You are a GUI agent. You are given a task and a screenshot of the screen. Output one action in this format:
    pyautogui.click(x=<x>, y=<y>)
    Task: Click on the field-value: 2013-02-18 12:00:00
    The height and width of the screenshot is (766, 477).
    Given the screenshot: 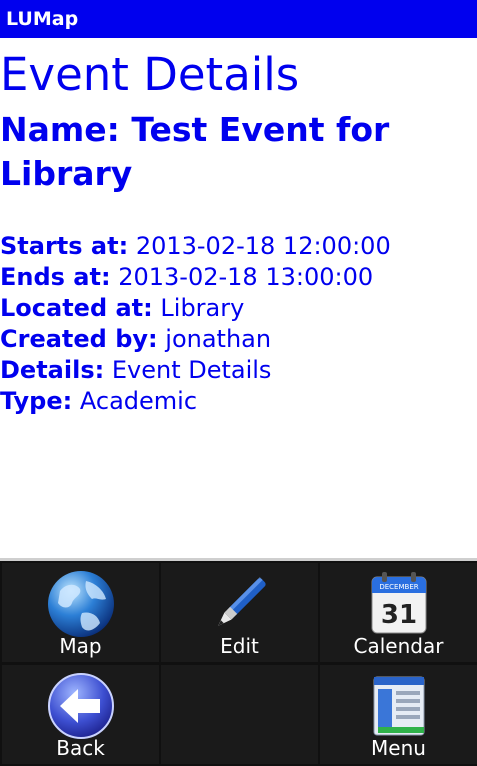 What is the action you would take?
    pyautogui.click(x=263, y=246)
    